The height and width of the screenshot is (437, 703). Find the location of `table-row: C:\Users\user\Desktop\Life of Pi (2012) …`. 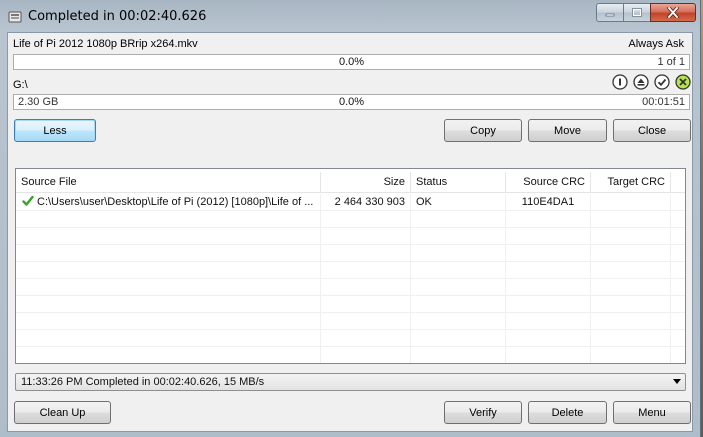

table-row: C:\Users\user\Desktop\Life of Pi (2012) … is located at coordinates (350, 202).